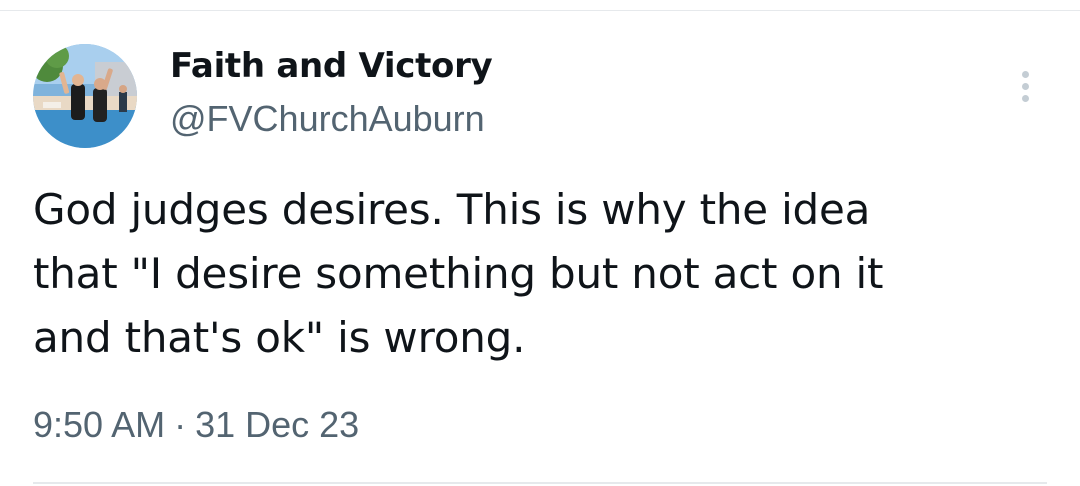 The width and height of the screenshot is (1080, 486). I want to click on profile-photo-icon, so click(85, 96).